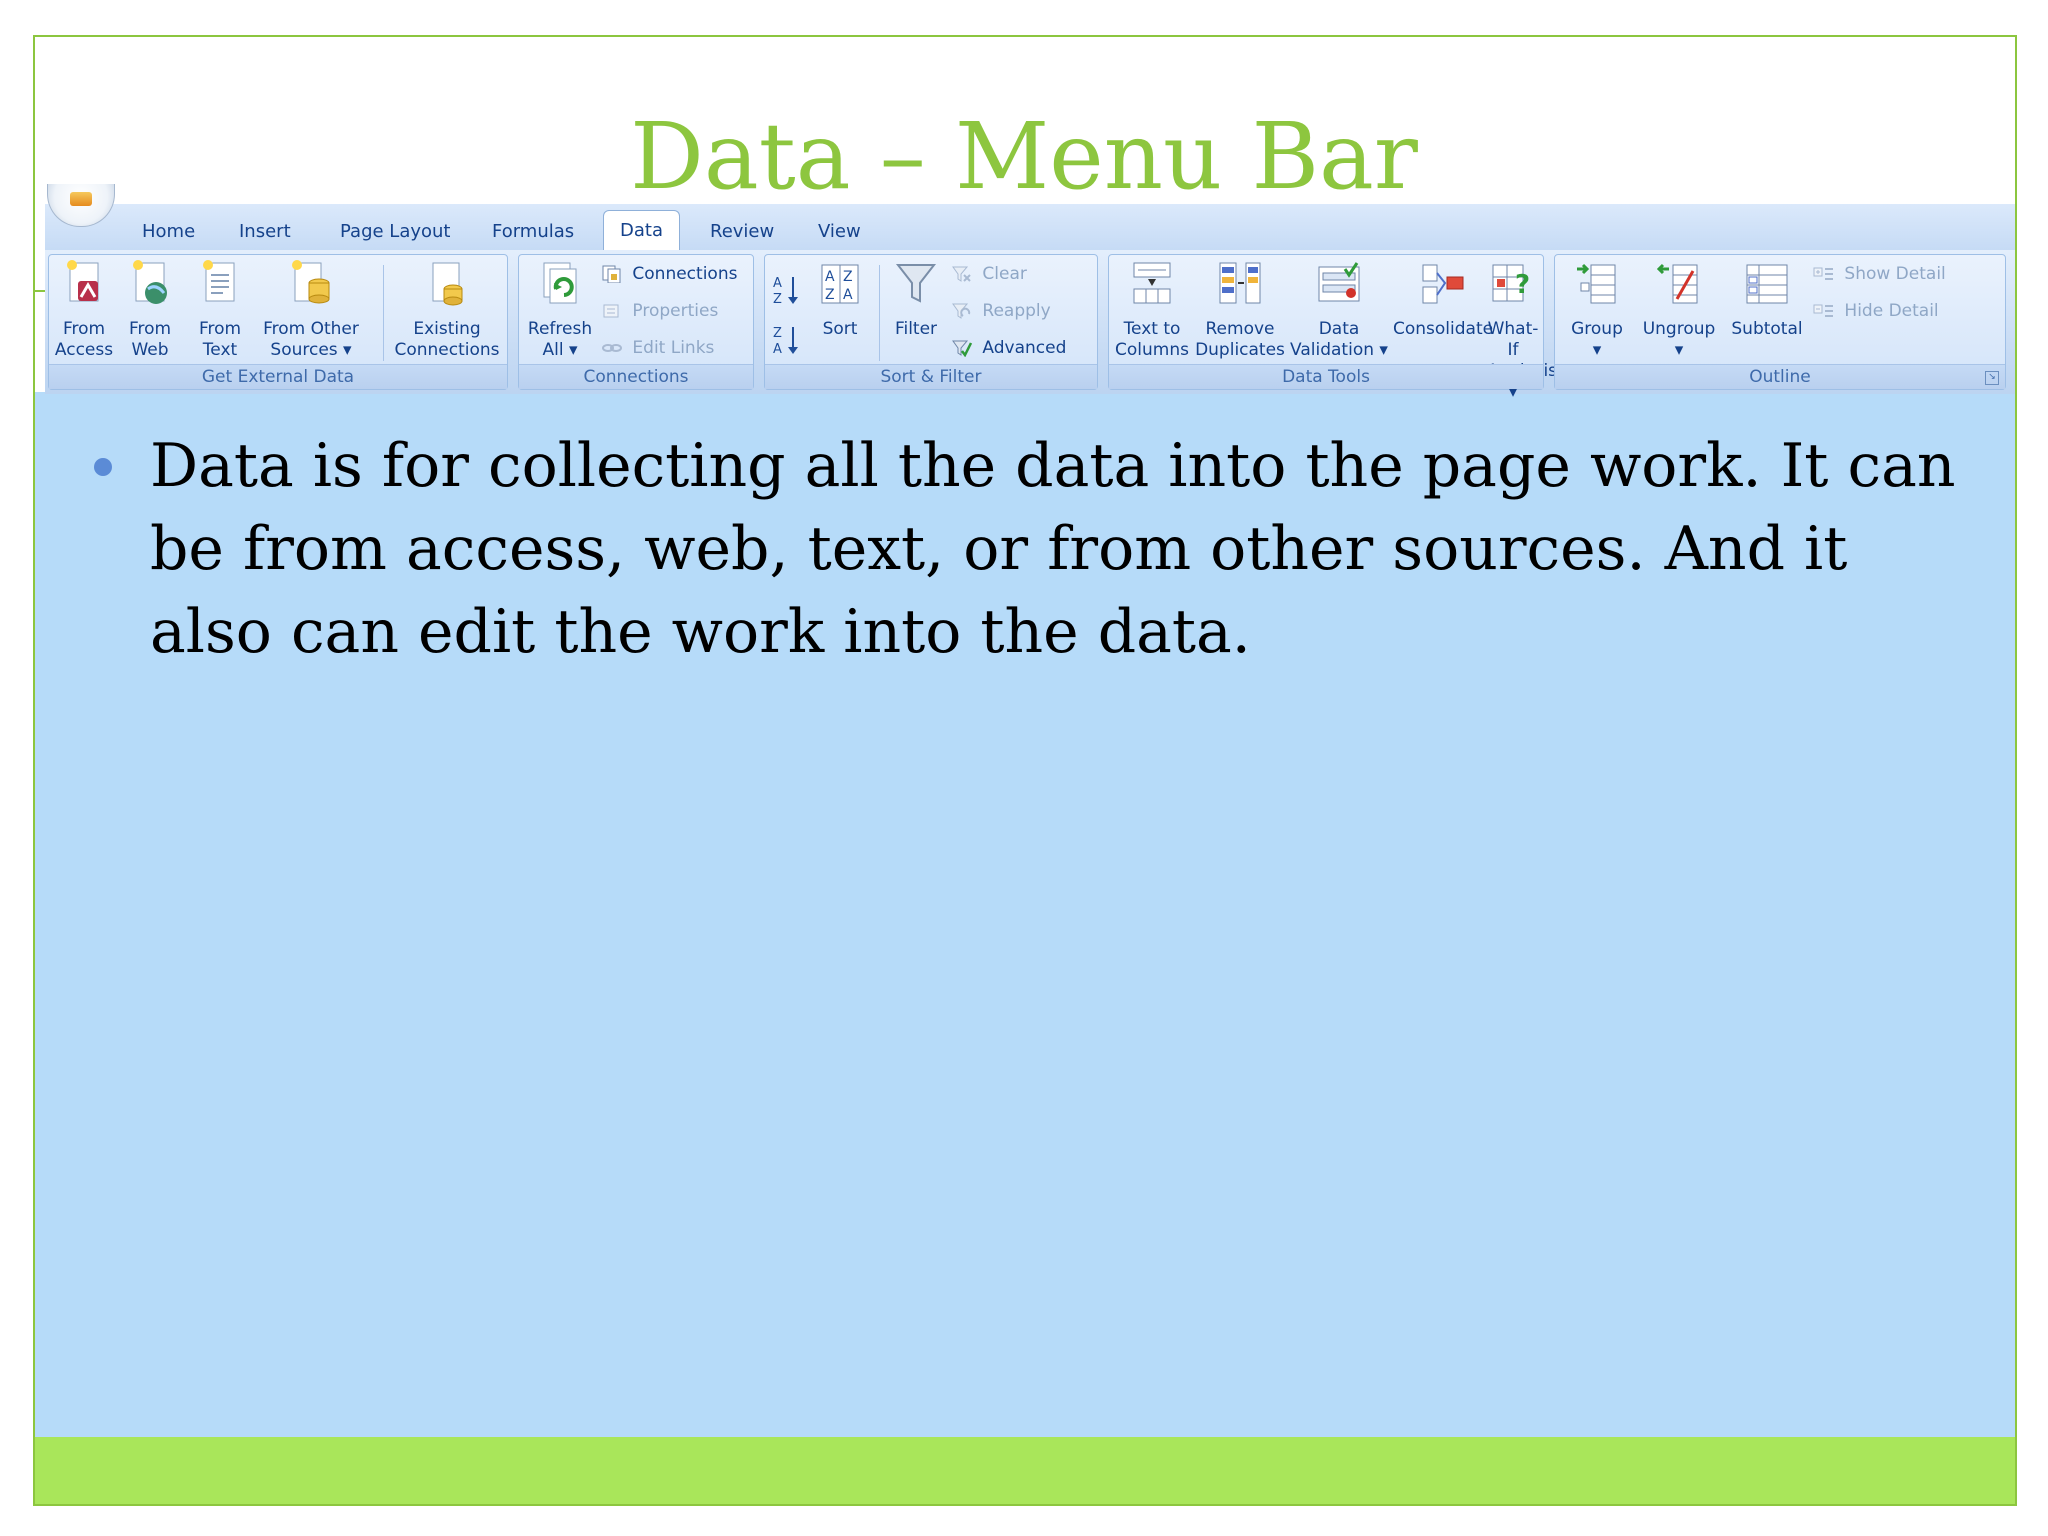 This screenshot has width=2048, height=1536. I want to click on existing-label-2: Connections, so click(447, 350).